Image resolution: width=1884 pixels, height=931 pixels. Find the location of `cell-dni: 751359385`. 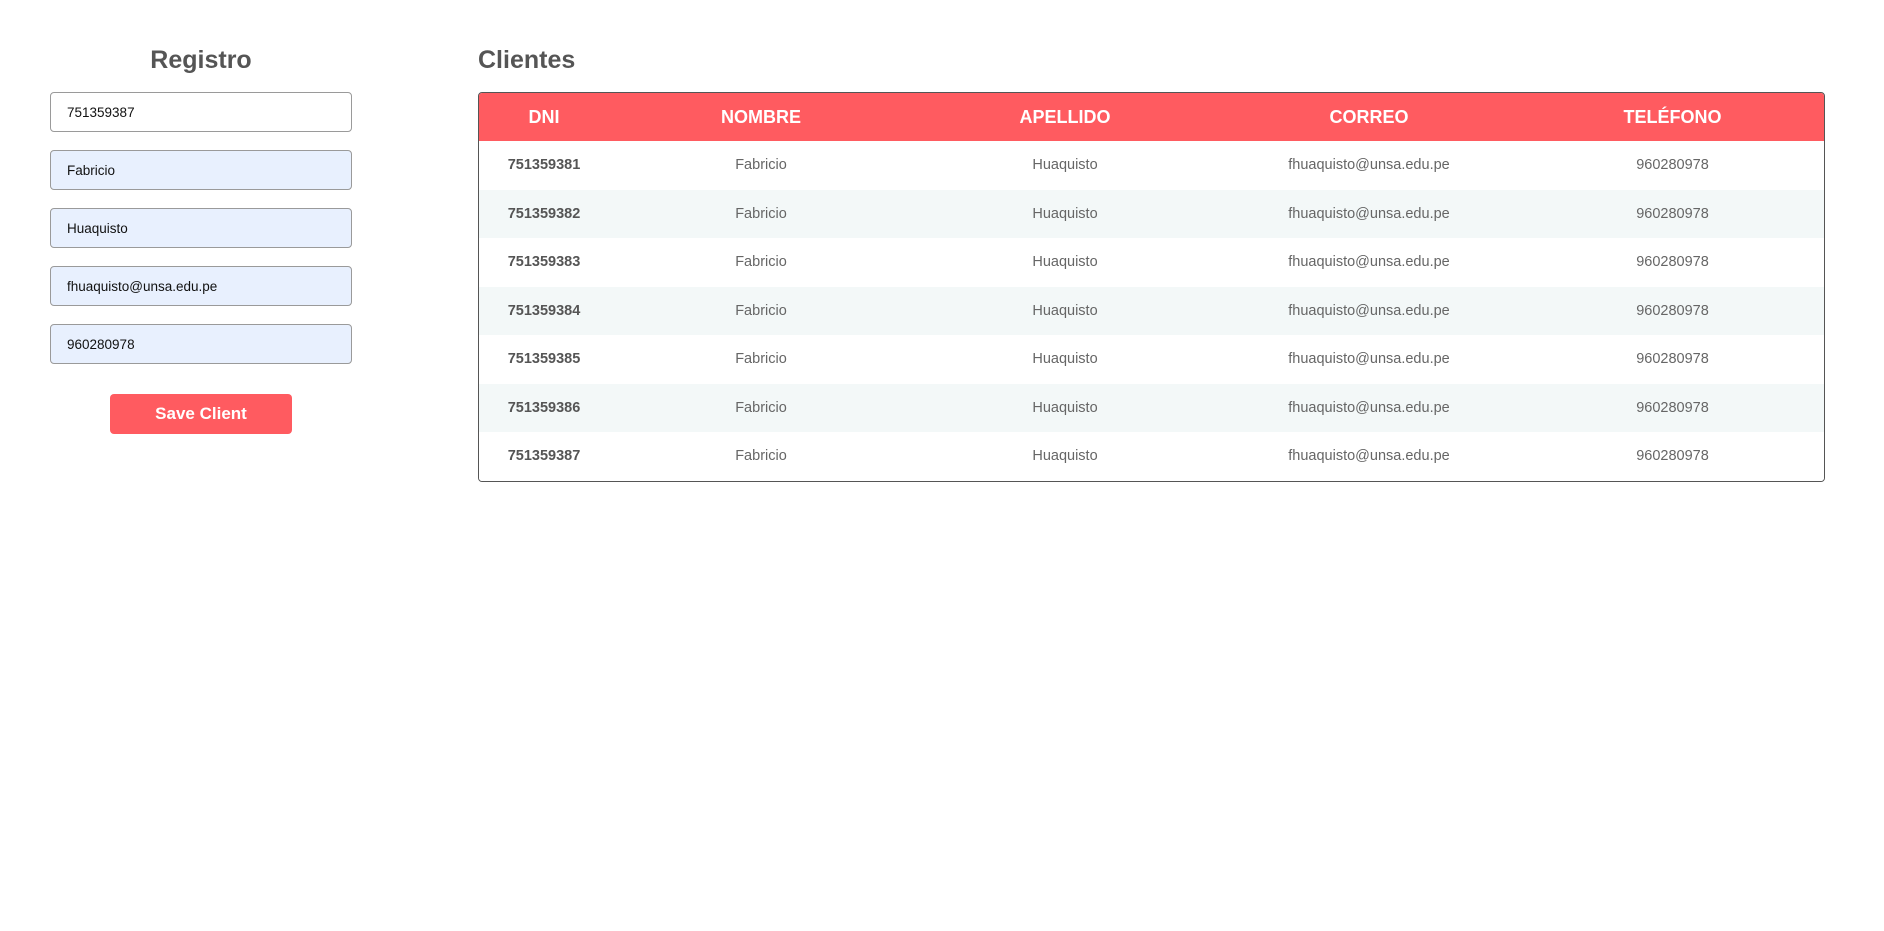

cell-dni: 751359385 is located at coordinates (544, 359).